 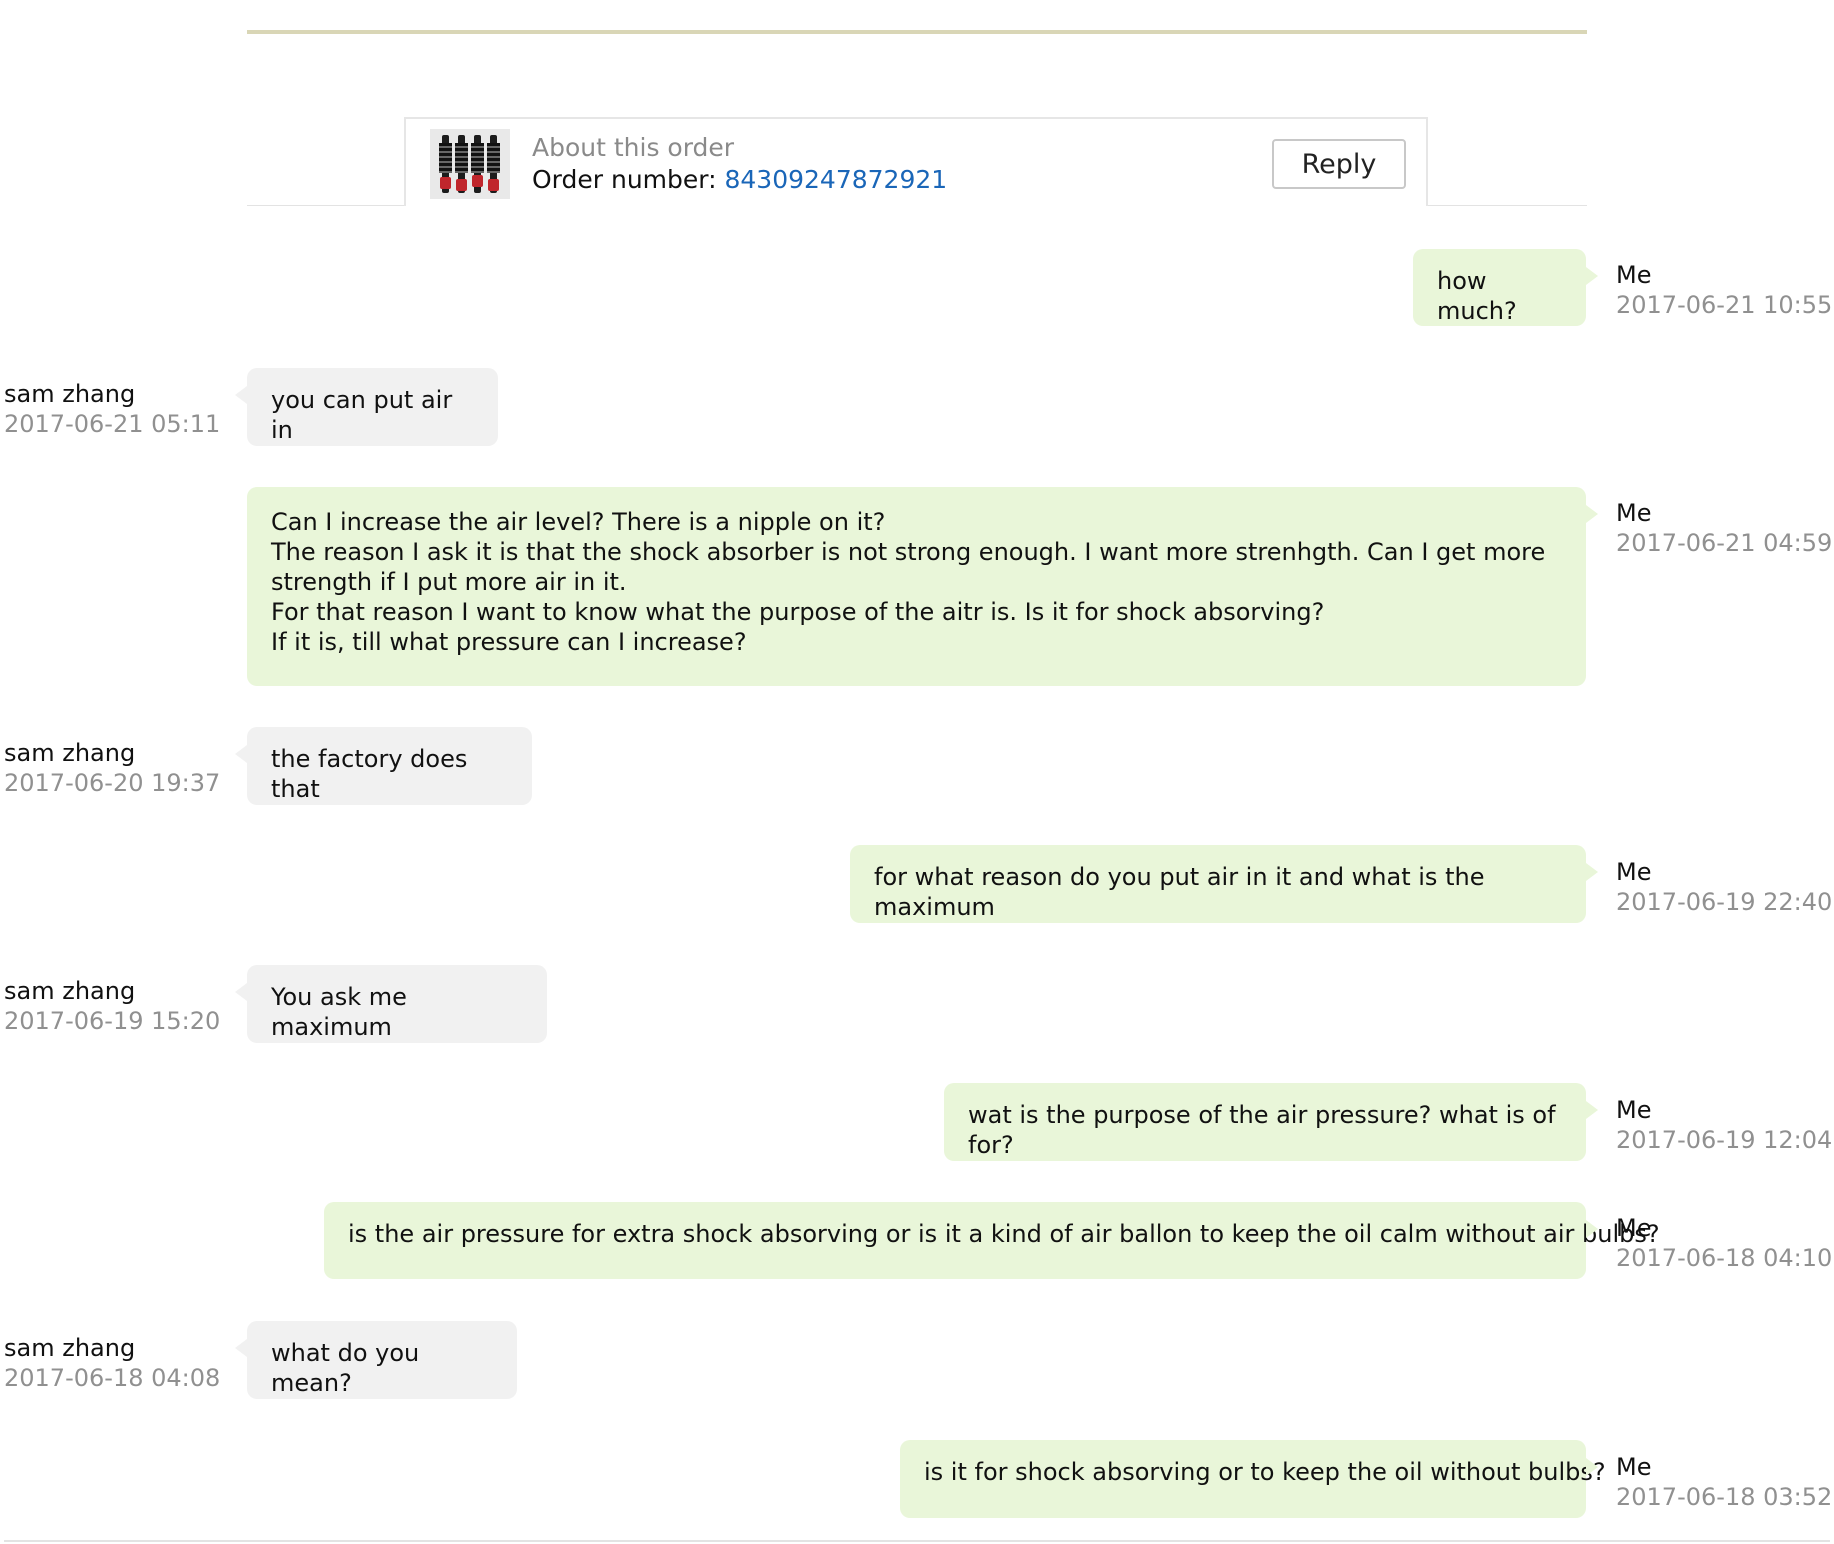 What do you see at coordinates (1724, 902) in the screenshot?
I see `message-time: 2017-06-19 22:40` at bounding box center [1724, 902].